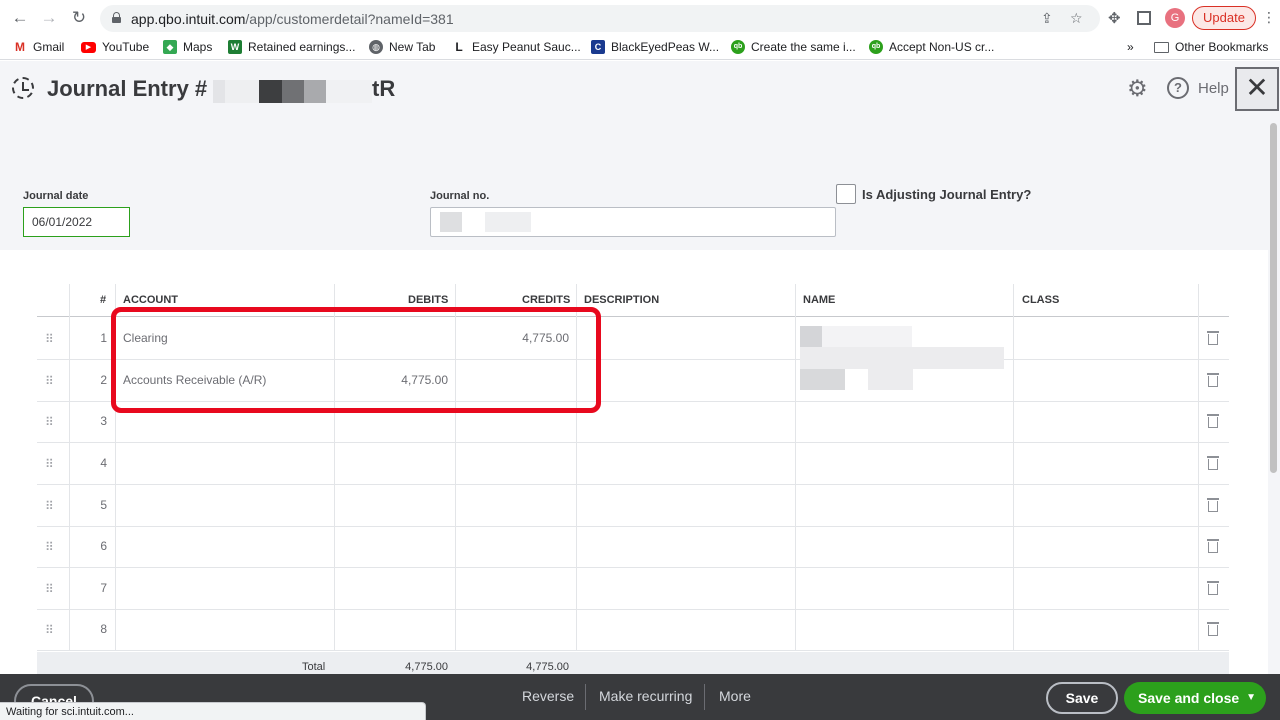  What do you see at coordinates (1175, 18) in the screenshot?
I see `profile-avatar: G` at bounding box center [1175, 18].